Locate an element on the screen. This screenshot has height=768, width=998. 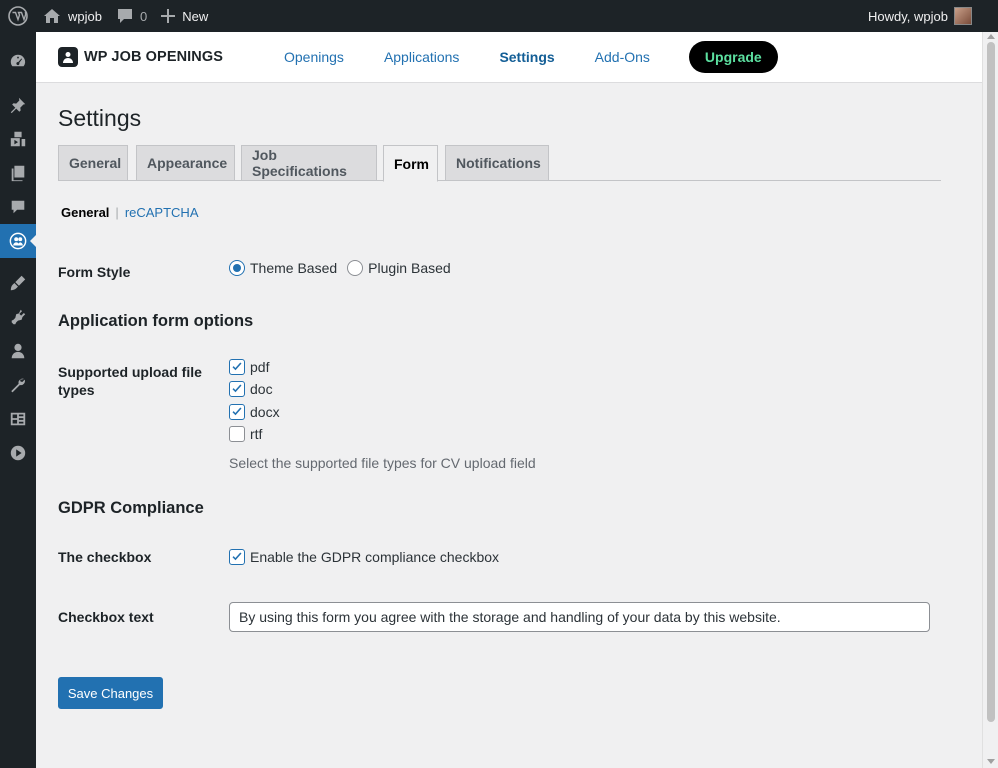
home-icon is located at coordinates (52, 16).